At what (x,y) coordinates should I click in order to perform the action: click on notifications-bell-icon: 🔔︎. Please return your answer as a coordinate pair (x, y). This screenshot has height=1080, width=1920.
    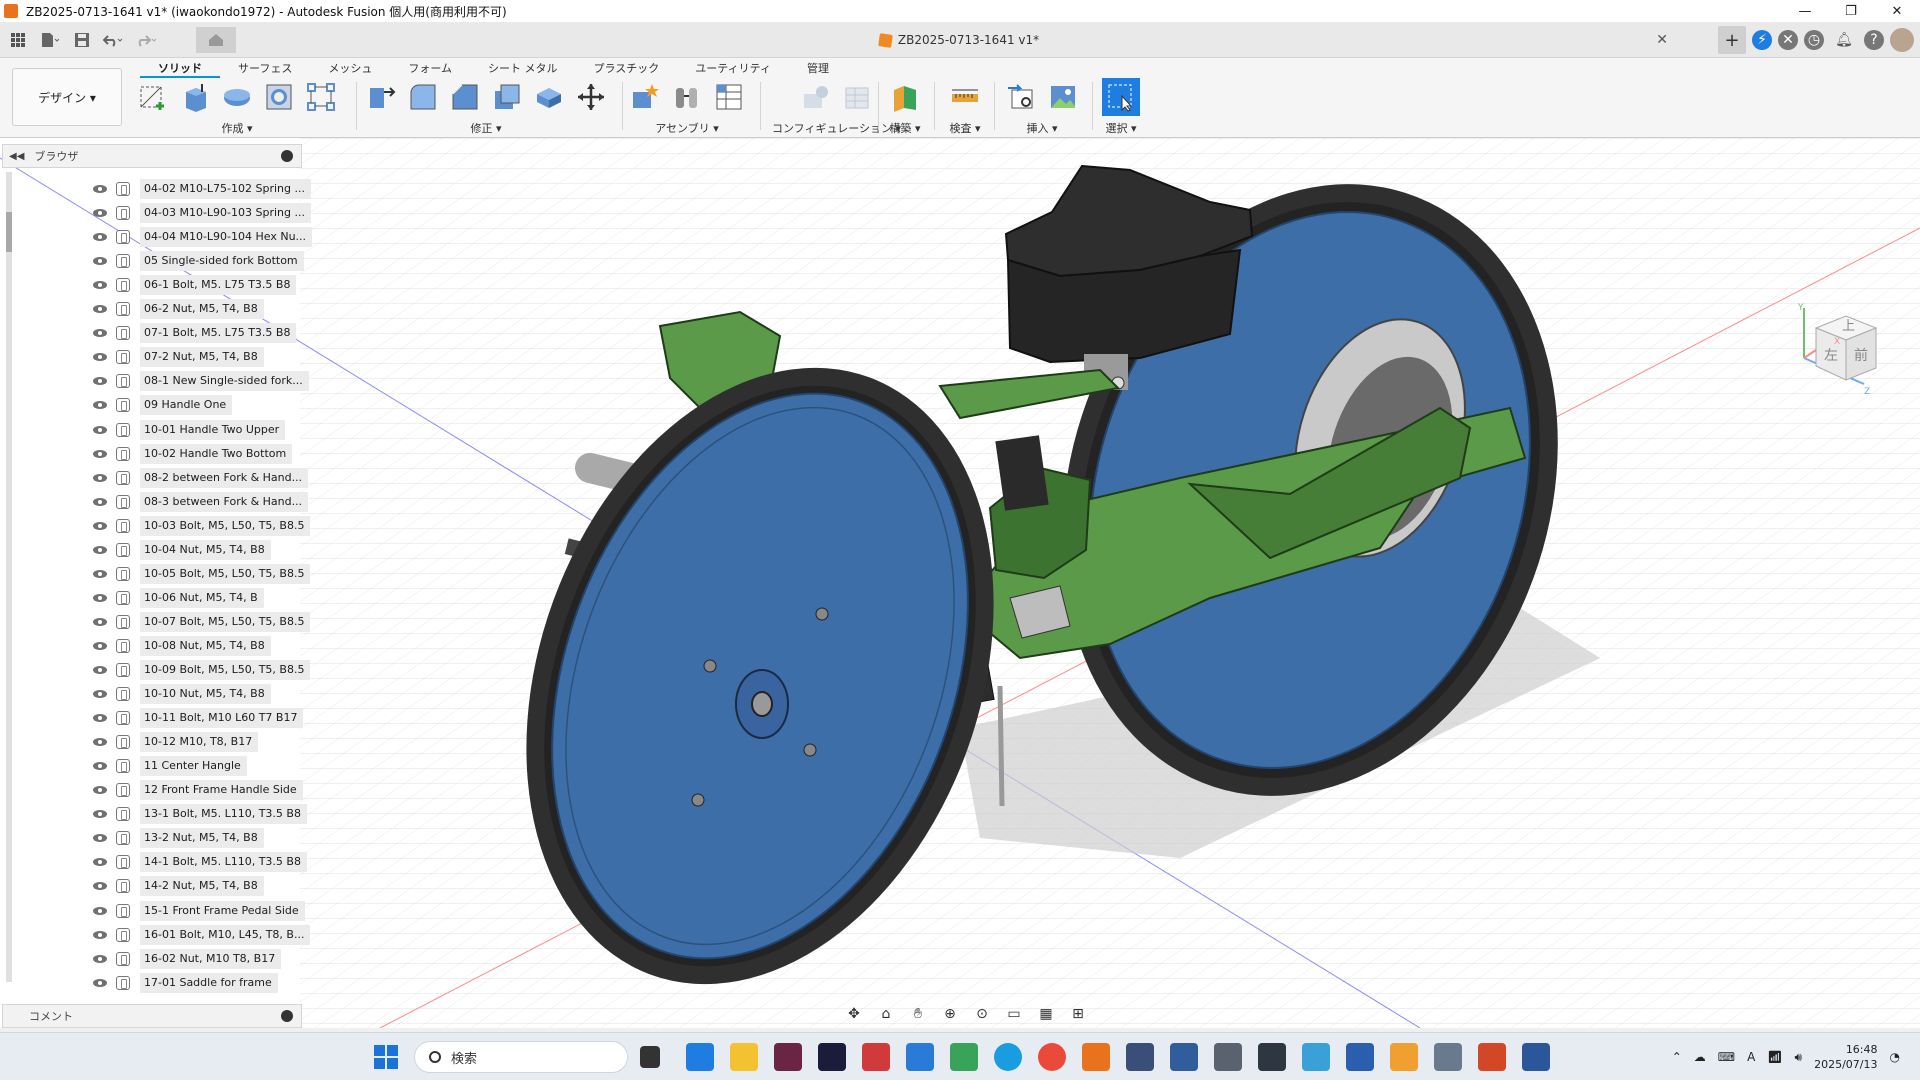
    Looking at the image, I should click on (1844, 40).